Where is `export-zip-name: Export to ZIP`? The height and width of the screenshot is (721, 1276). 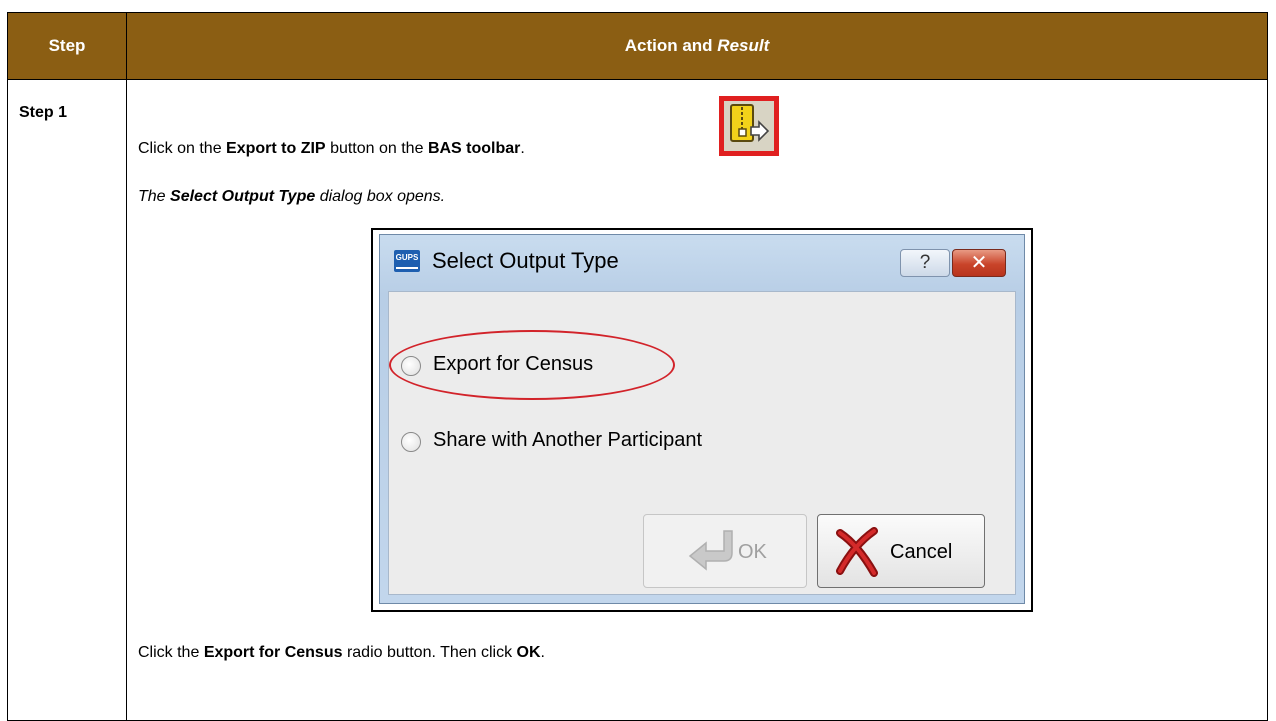
export-zip-name: Export to ZIP is located at coordinates (276, 148).